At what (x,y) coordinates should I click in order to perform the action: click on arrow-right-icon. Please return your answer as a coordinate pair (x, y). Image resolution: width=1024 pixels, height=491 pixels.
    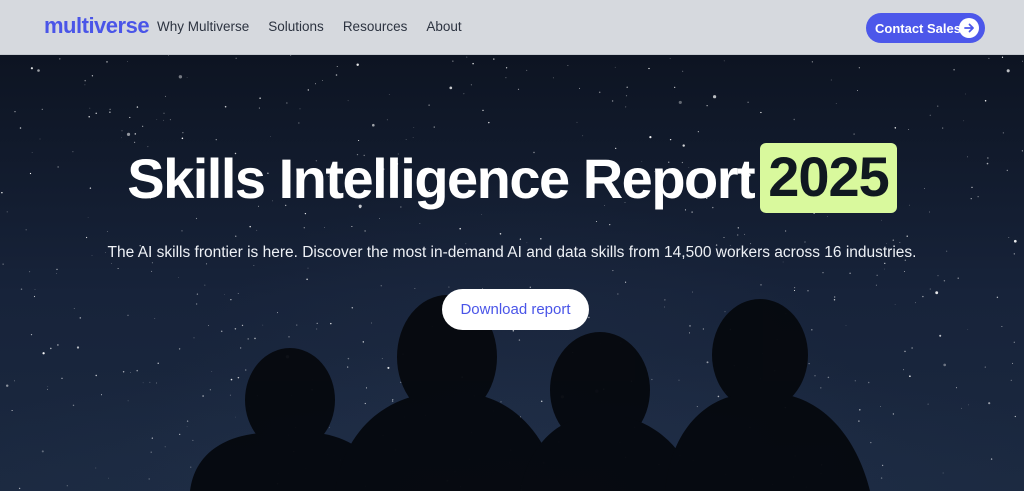
    Looking at the image, I should click on (969, 28).